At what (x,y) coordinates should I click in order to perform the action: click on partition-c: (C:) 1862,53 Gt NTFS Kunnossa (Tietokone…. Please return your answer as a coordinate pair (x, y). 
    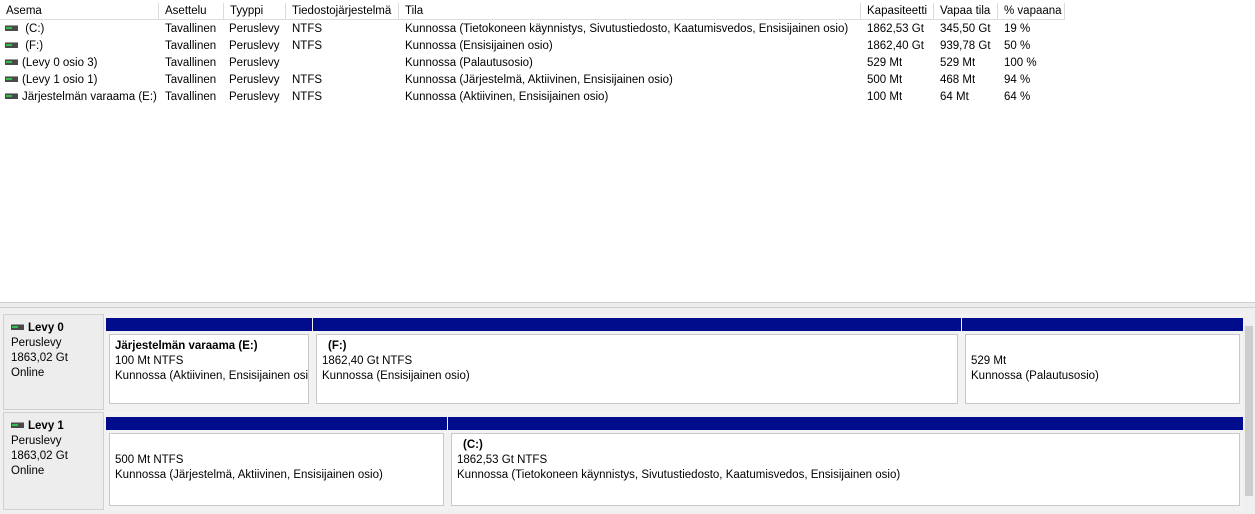
    Looking at the image, I should click on (845, 463).